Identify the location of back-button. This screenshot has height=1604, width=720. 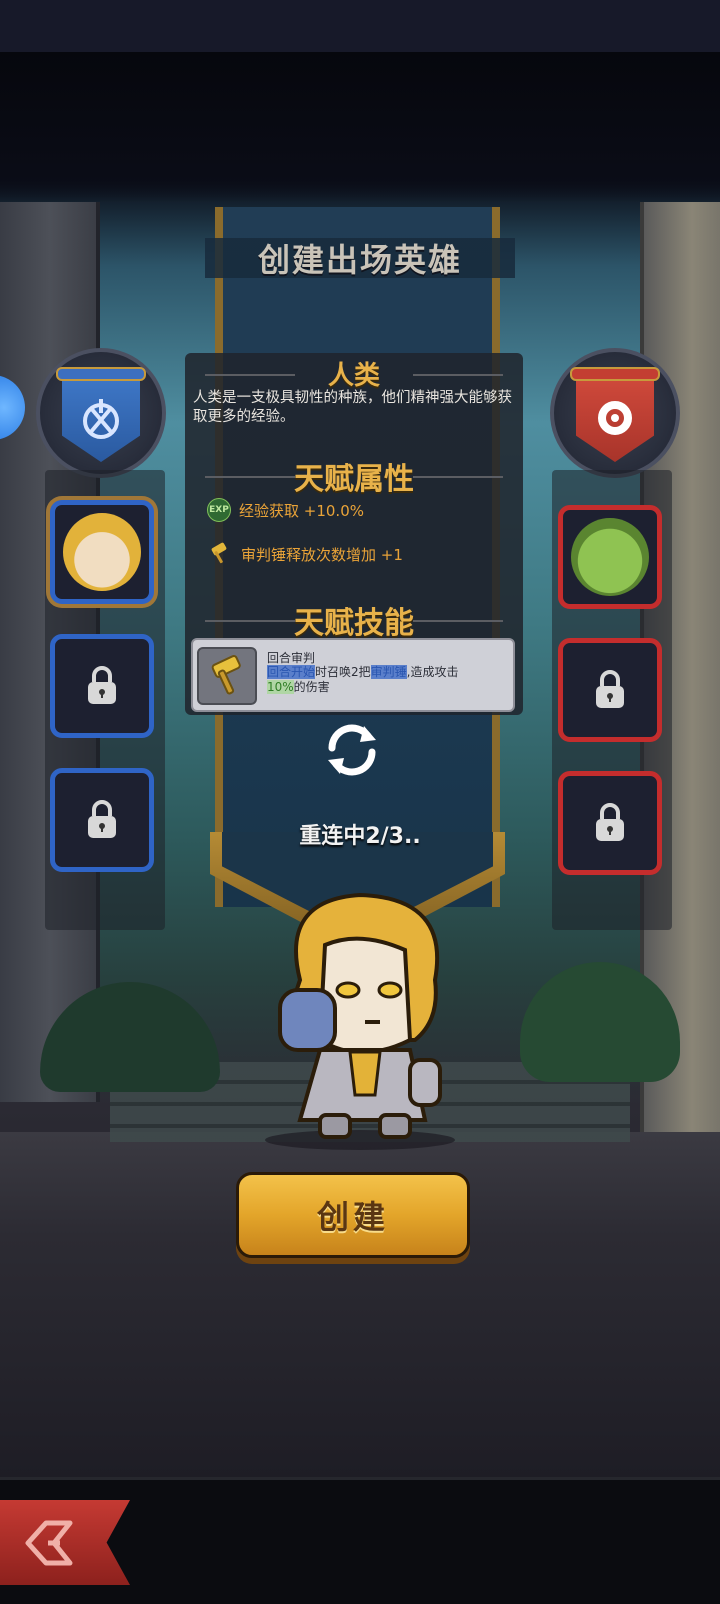
(65, 1542).